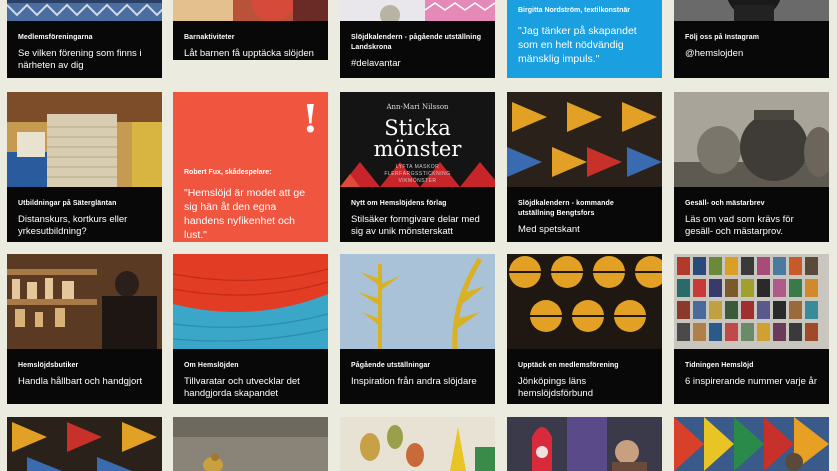  I want to click on lace-pattern-image, so click(584, 139).